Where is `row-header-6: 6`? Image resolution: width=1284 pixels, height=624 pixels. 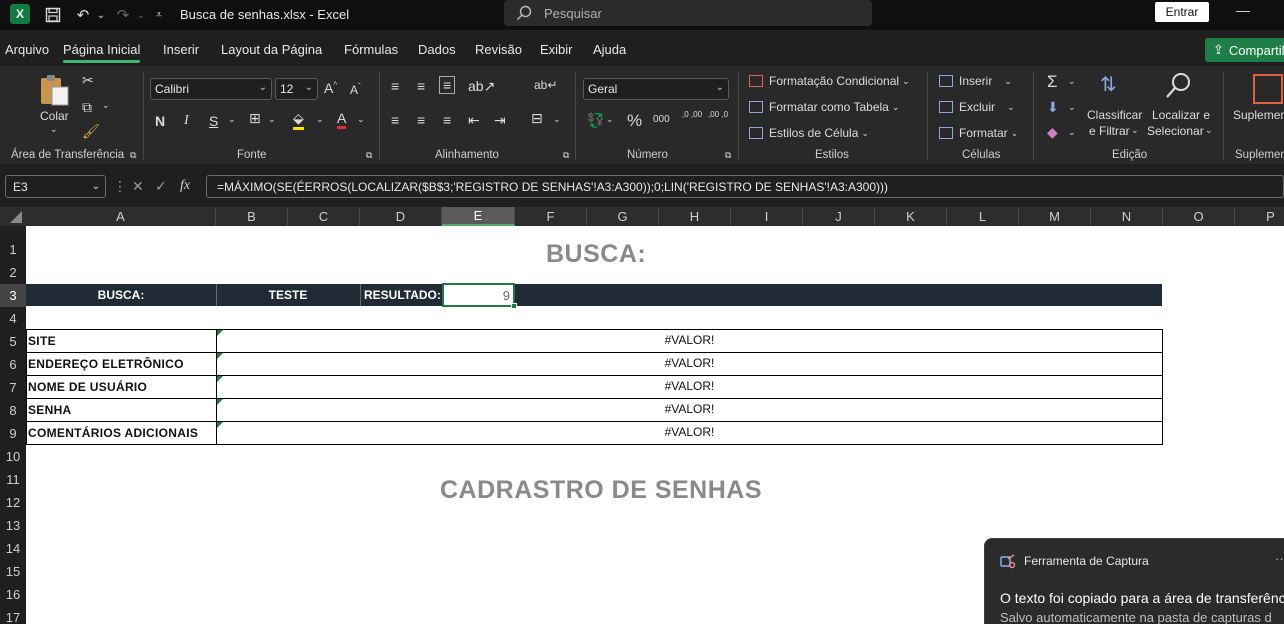
row-header-6: 6 is located at coordinates (13, 364).